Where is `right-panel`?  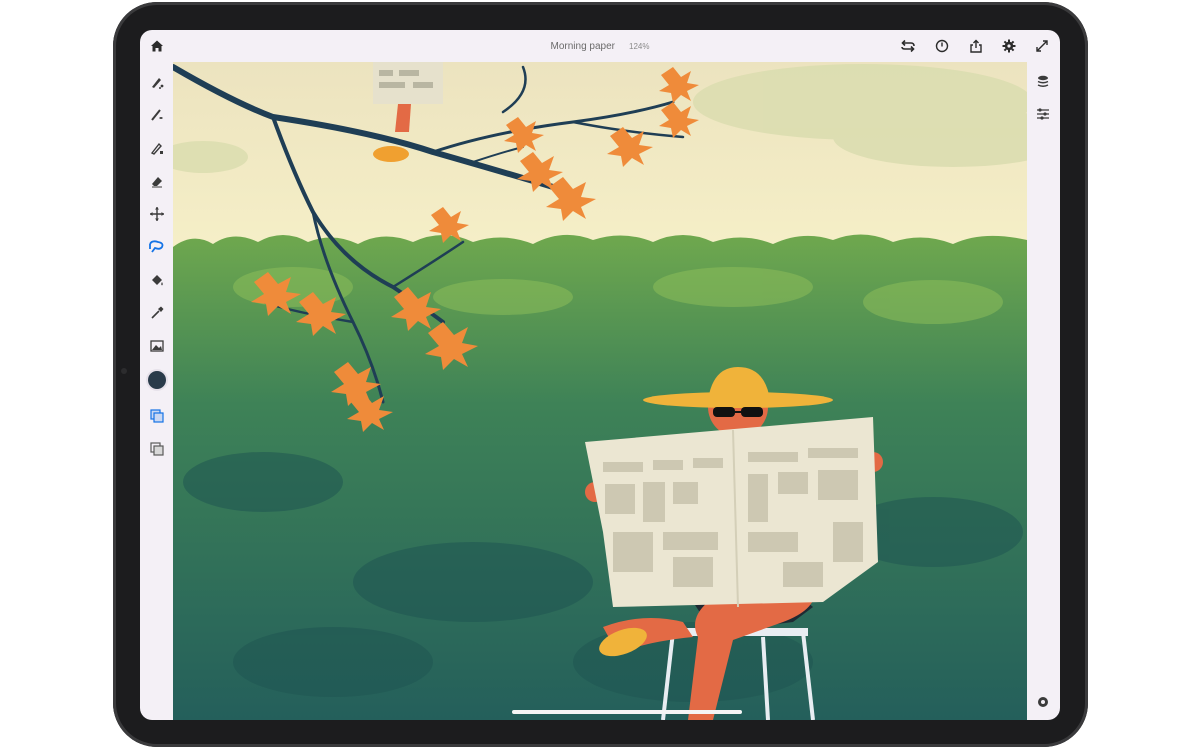 right-panel is located at coordinates (1043, 391).